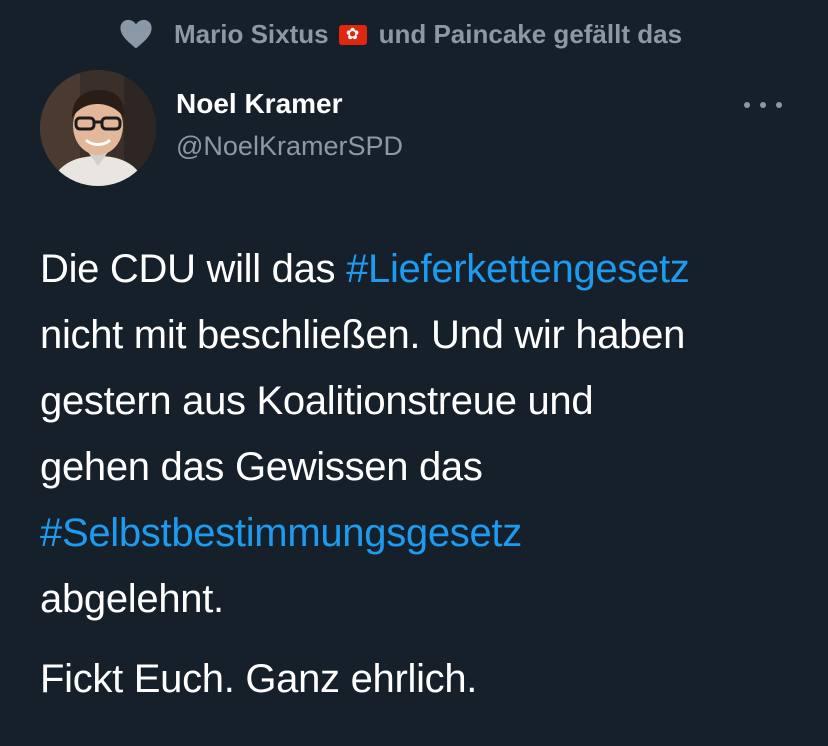 The width and height of the screenshot is (828, 746). I want to click on tweet-line: Die CDU will das, so click(193, 269).